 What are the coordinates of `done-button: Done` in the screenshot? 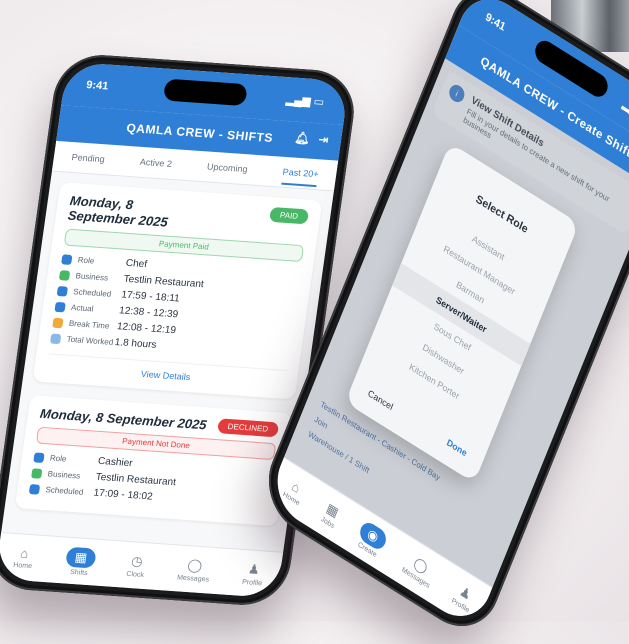 It's located at (456, 447).